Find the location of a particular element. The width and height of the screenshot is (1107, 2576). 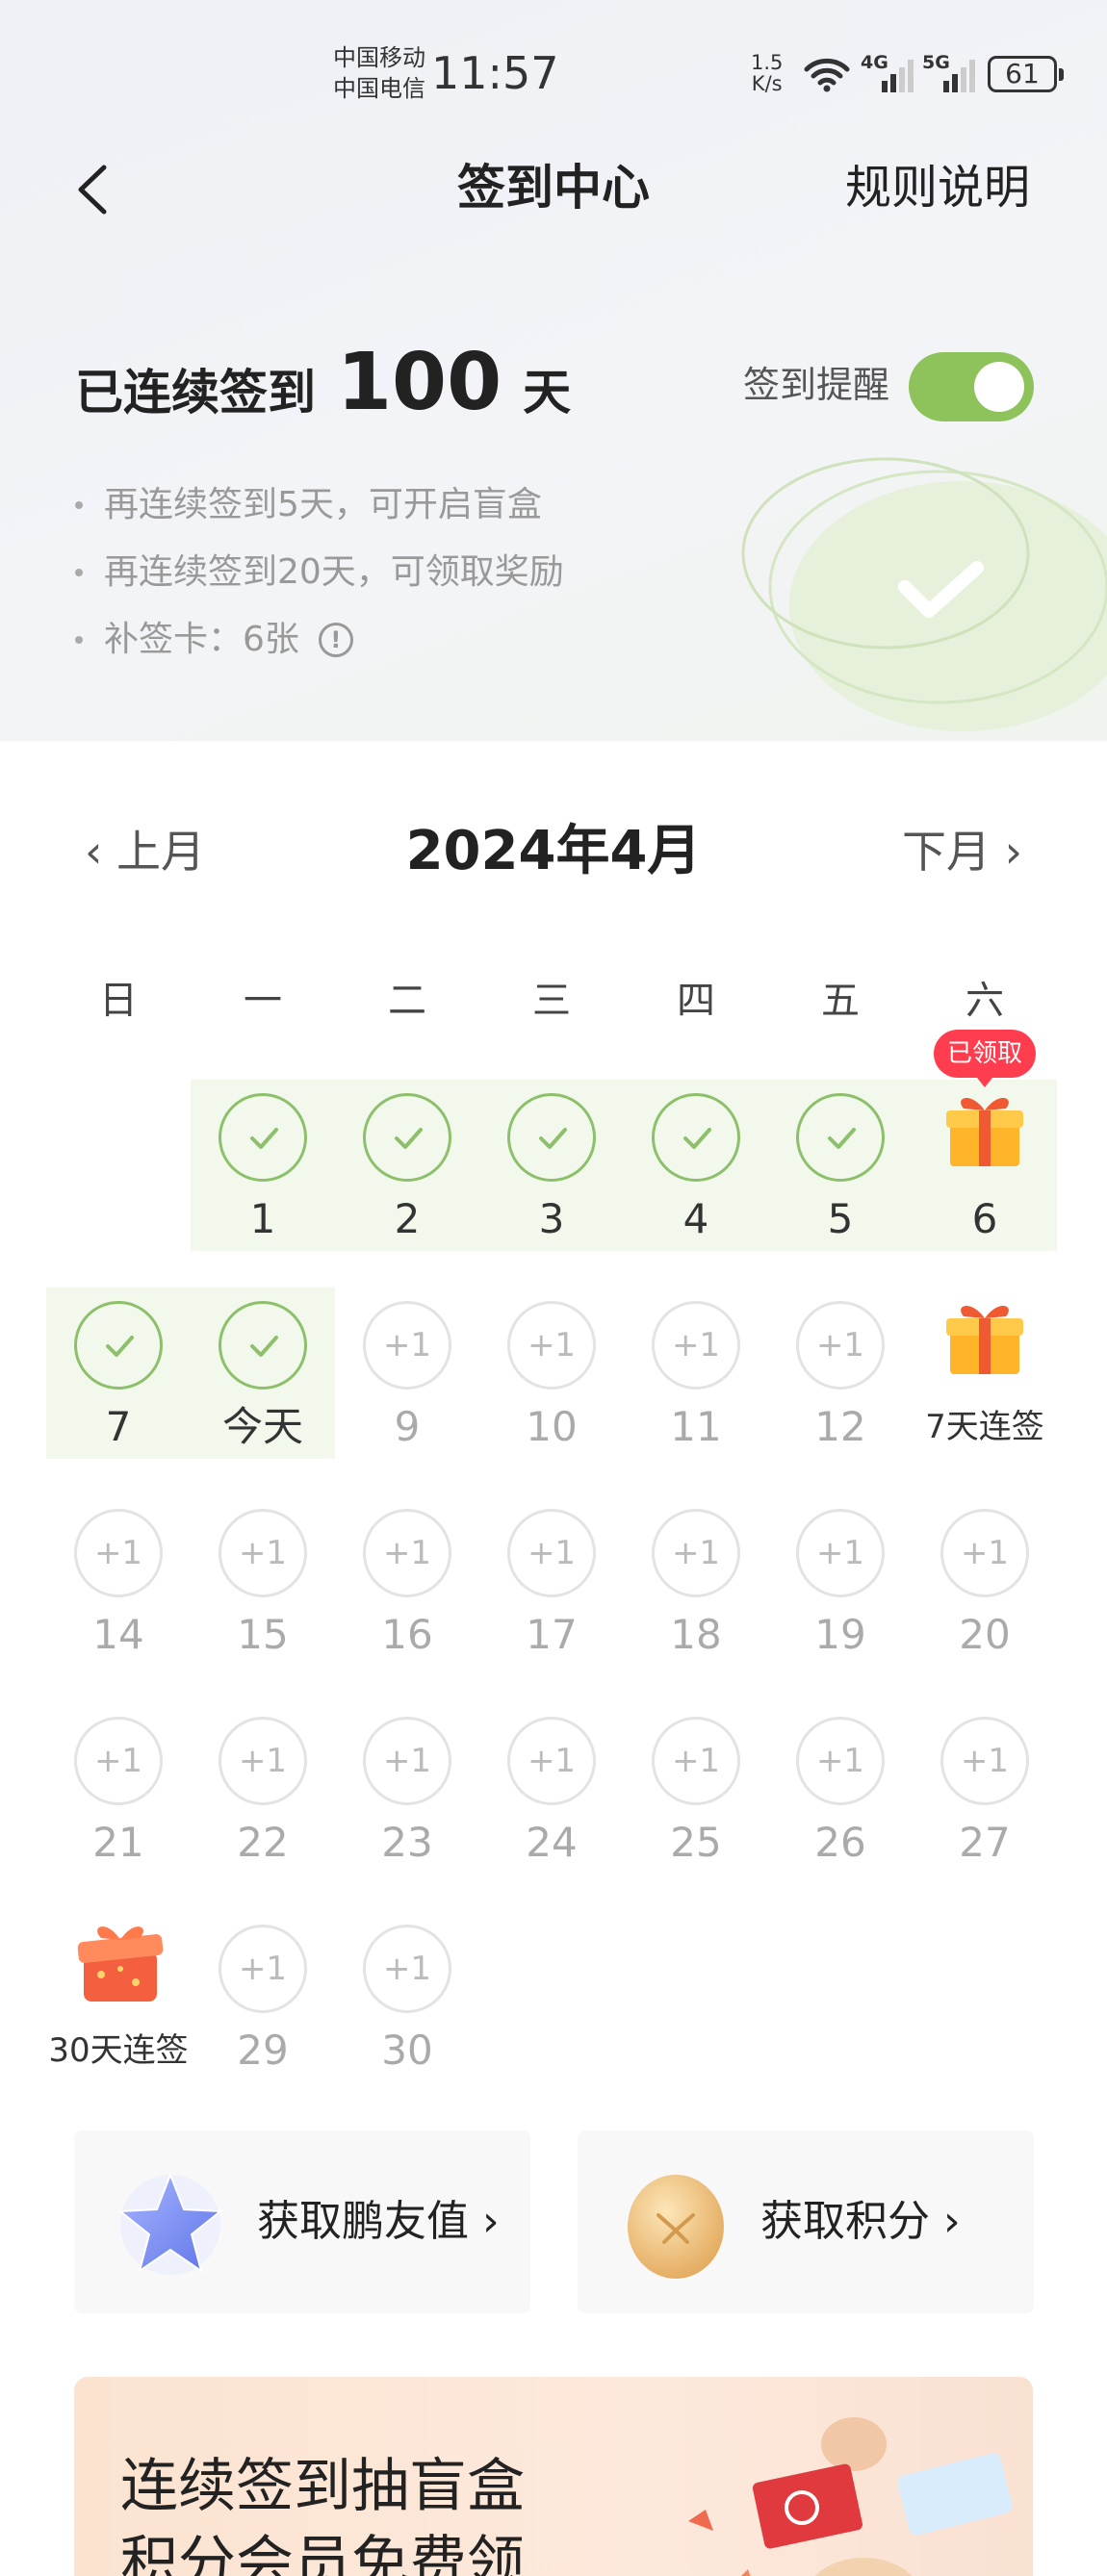

signal-sim1-icon: 4G is located at coordinates (891, 73).